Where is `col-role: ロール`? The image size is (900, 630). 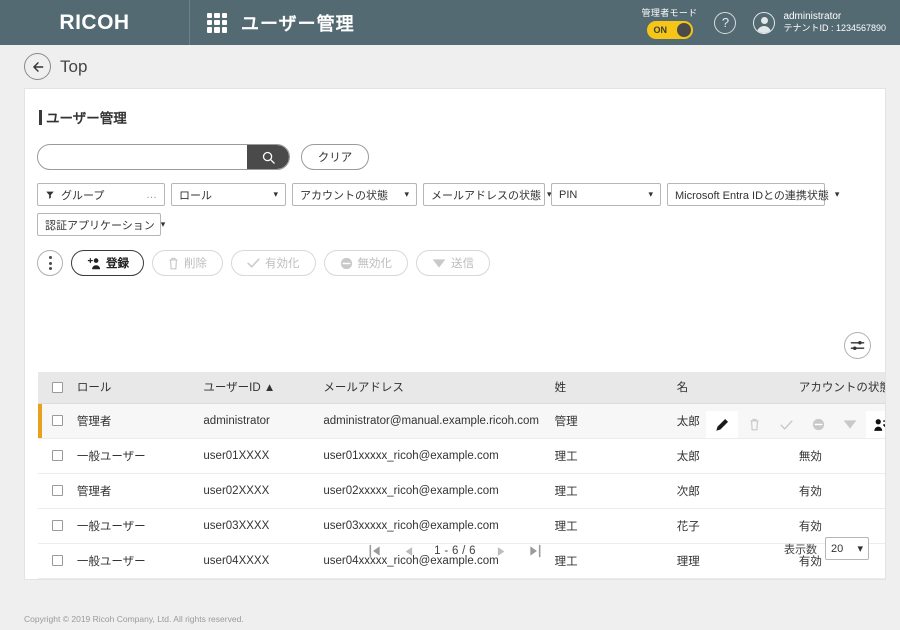
col-role: ロール is located at coordinates (136, 388).